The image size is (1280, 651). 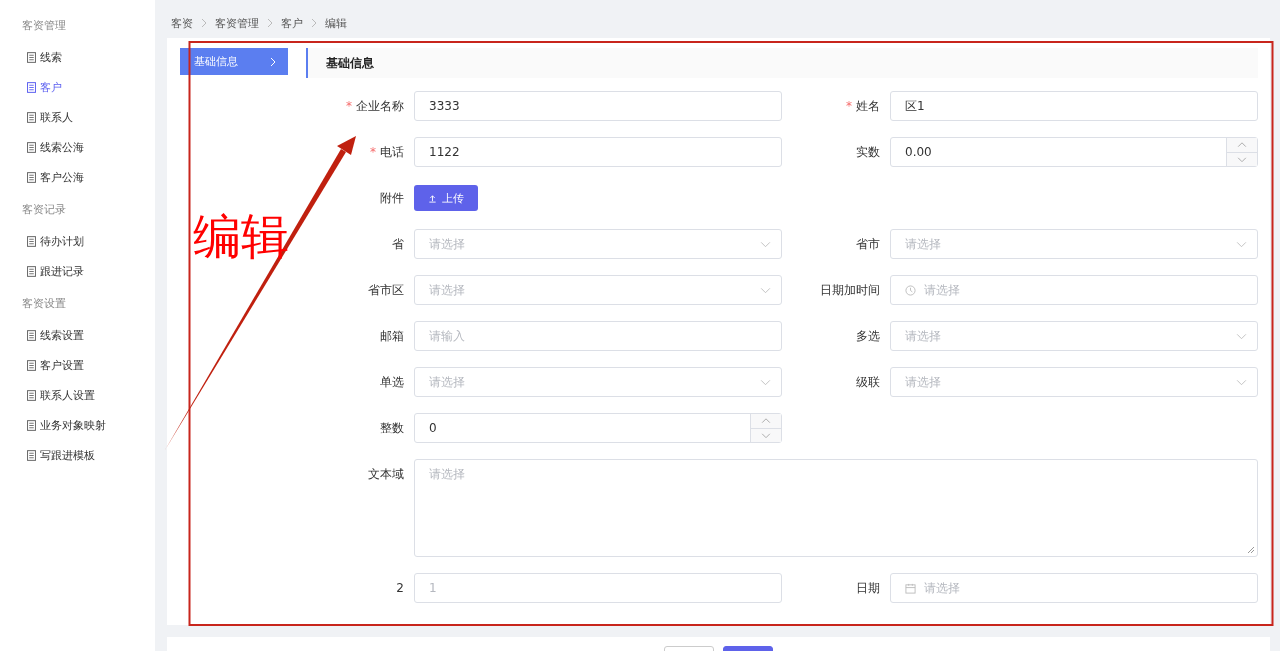 What do you see at coordinates (77, 335) in the screenshot?
I see `sidebar-item: 线索设置` at bounding box center [77, 335].